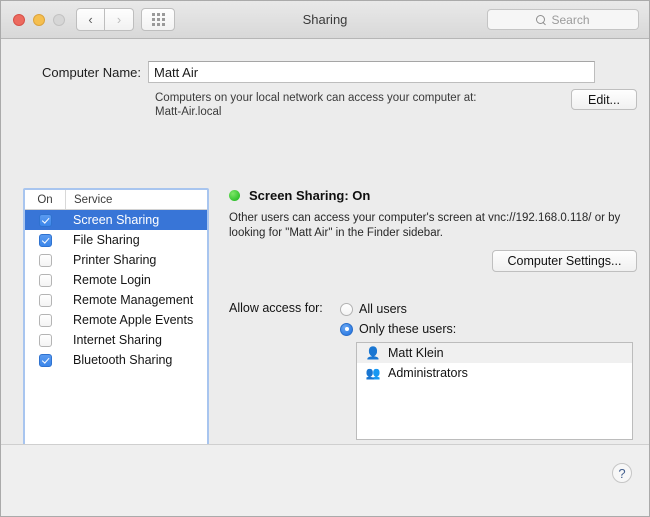  Describe the element at coordinates (373, 353) in the screenshot. I see `single-user-icon: 👤` at that location.